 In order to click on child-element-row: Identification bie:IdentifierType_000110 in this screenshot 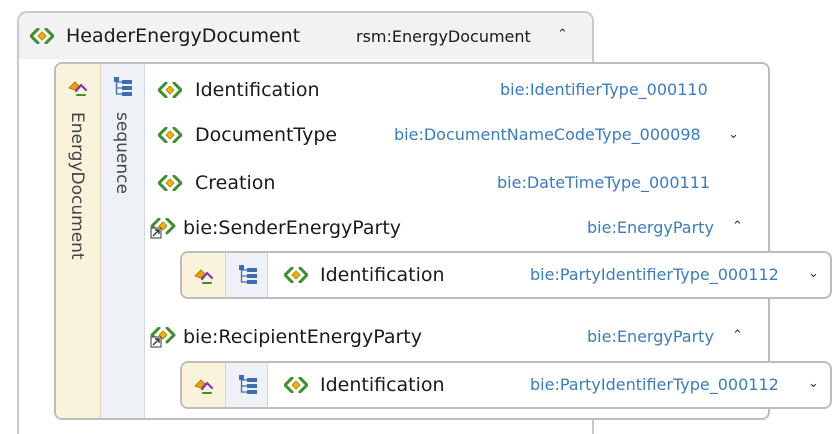, I will do `click(450, 90)`.